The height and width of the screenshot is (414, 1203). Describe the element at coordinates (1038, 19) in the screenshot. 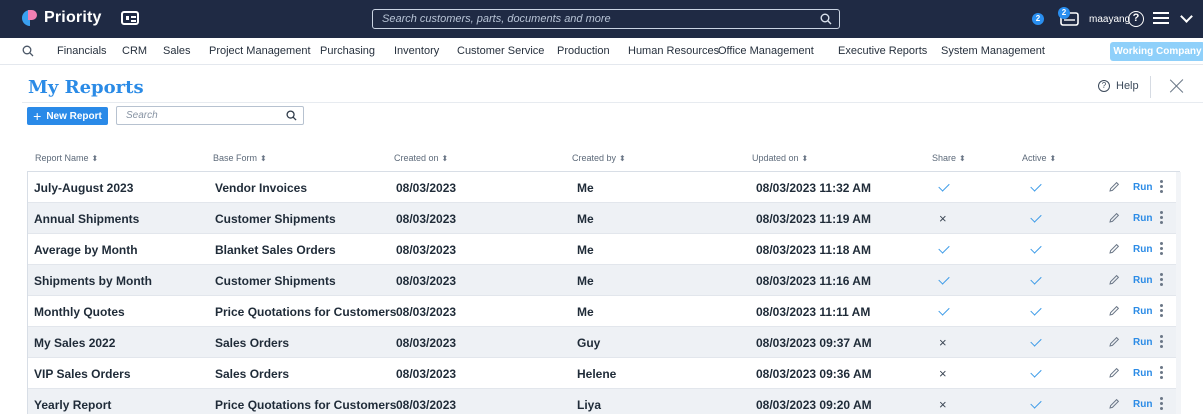

I see `notification-badge: 2` at that location.